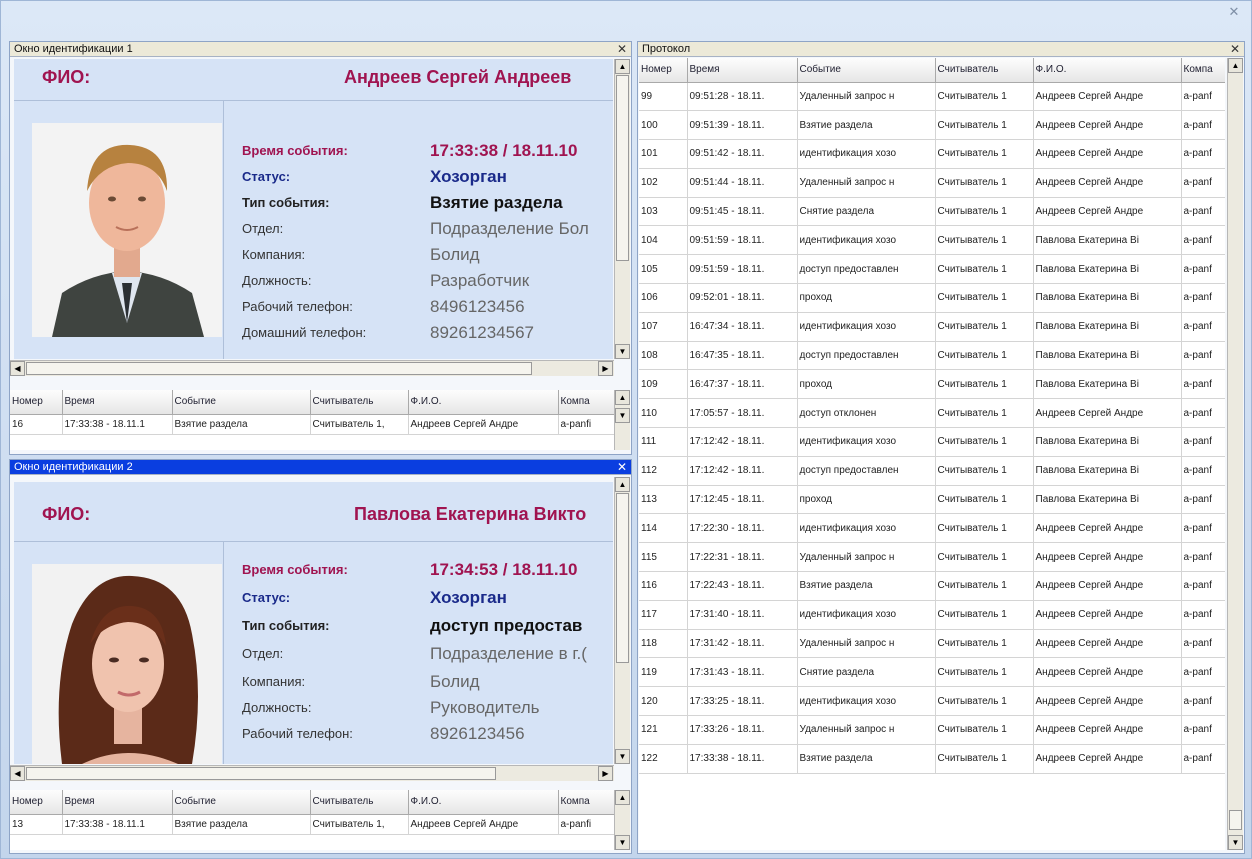 The width and height of the screenshot is (1252, 859). Describe the element at coordinates (866, 269) in the screenshot. I see `cell: доступ предоставлен` at that location.